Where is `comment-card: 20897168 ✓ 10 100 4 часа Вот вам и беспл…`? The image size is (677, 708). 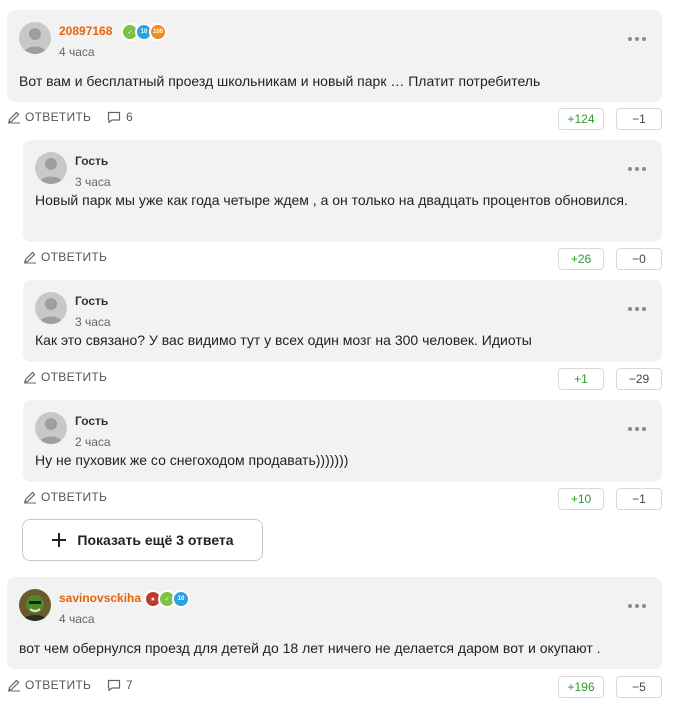
comment-card: 20897168 ✓ 10 100 4 часа Вот вам и беспл… is located at coordinates (334, 56).